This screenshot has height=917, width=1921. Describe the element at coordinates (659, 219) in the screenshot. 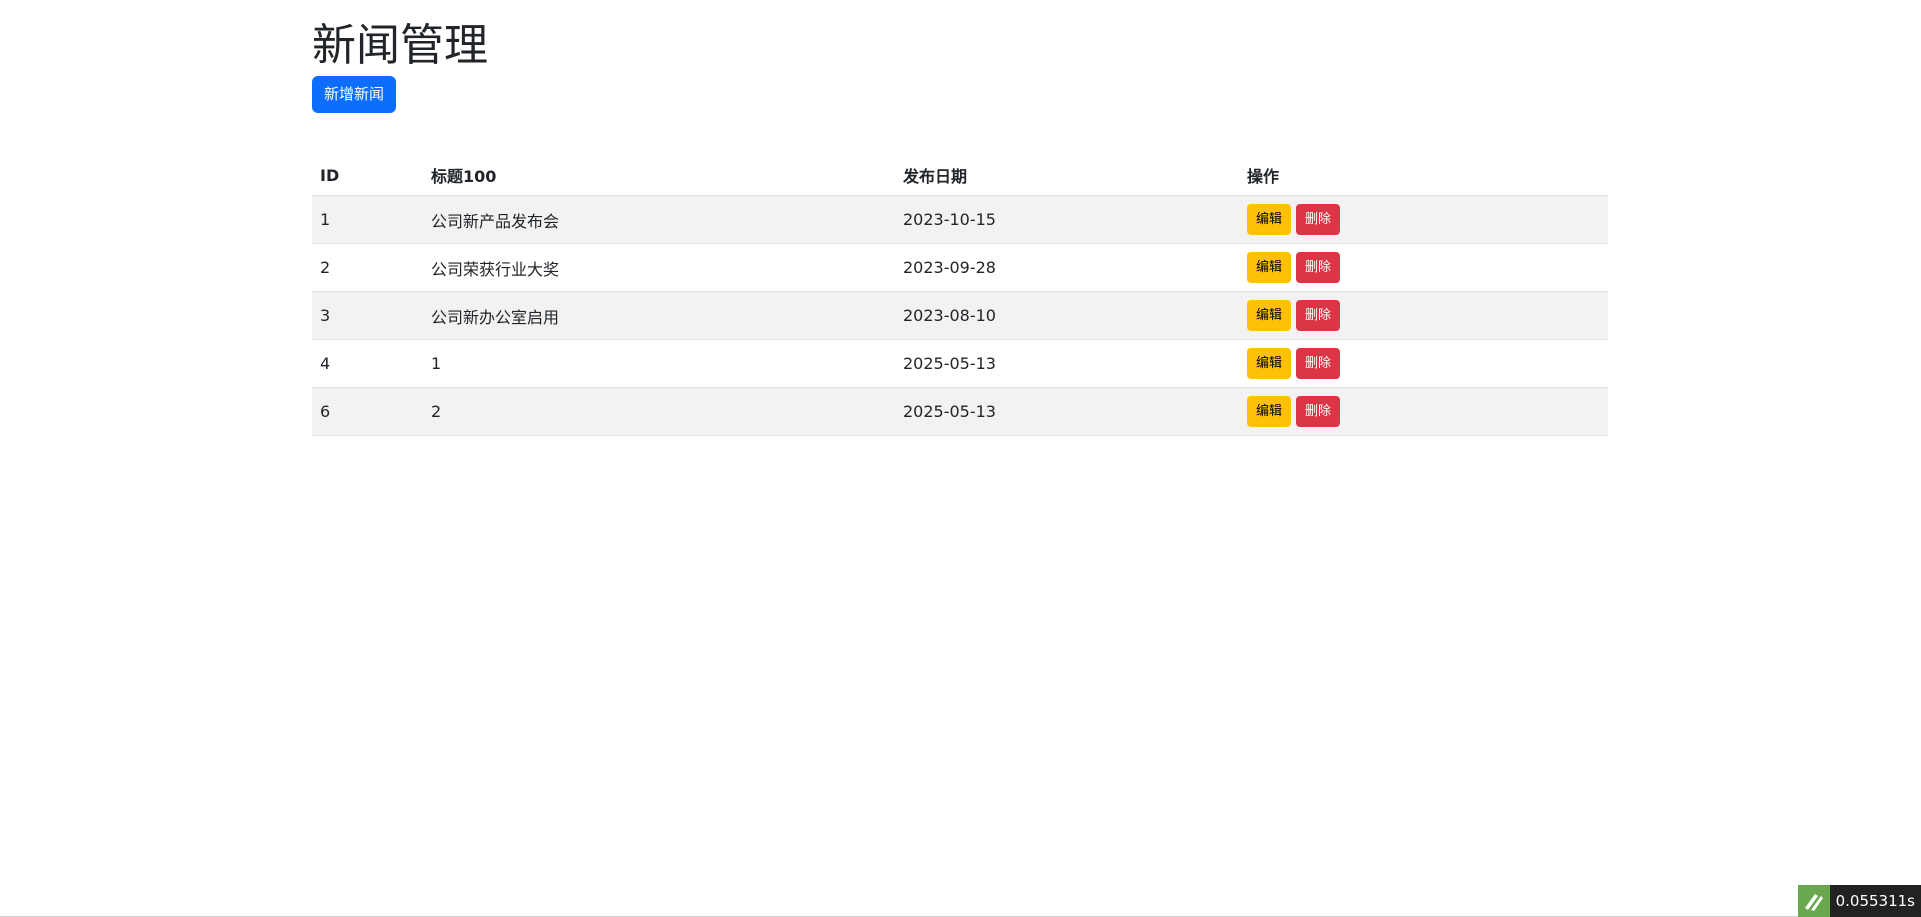

I see `cell-title: 公司新产品发布会` at that location.